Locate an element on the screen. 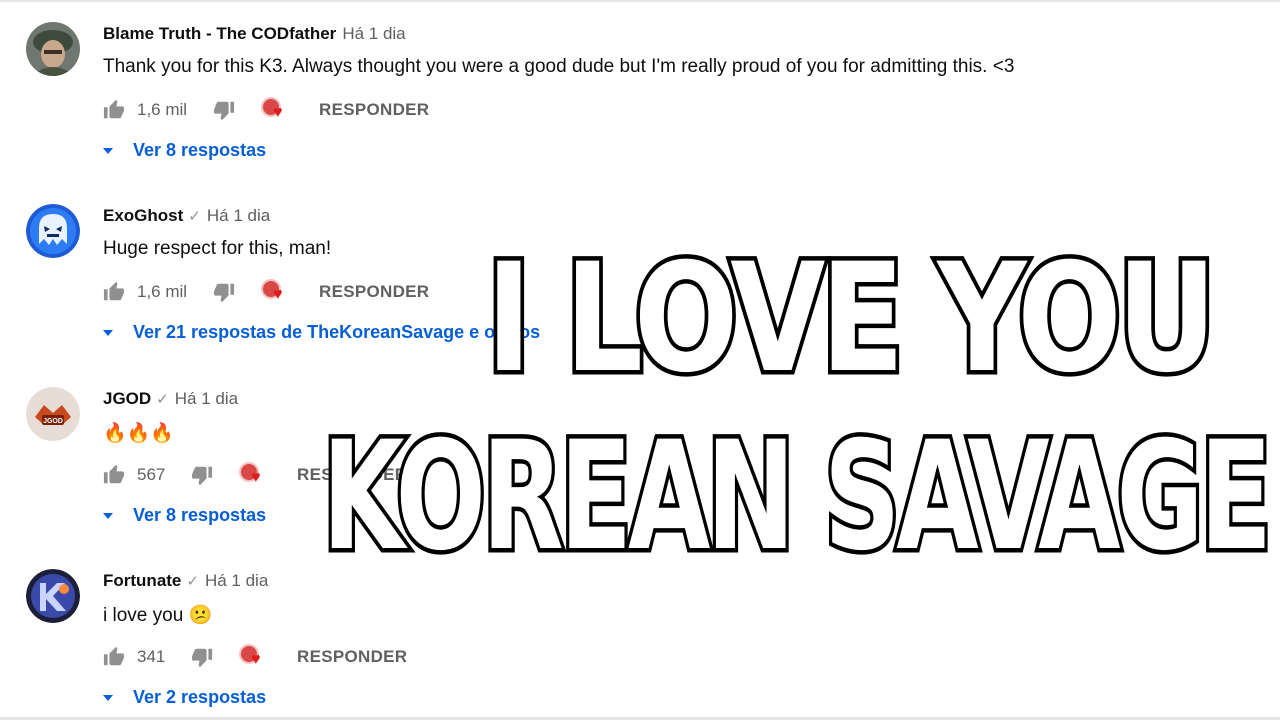 The width and height of the screenshot is (1280, 720). comment-author: Blame Truth - The CODfather is located at coordinates (219, 33).